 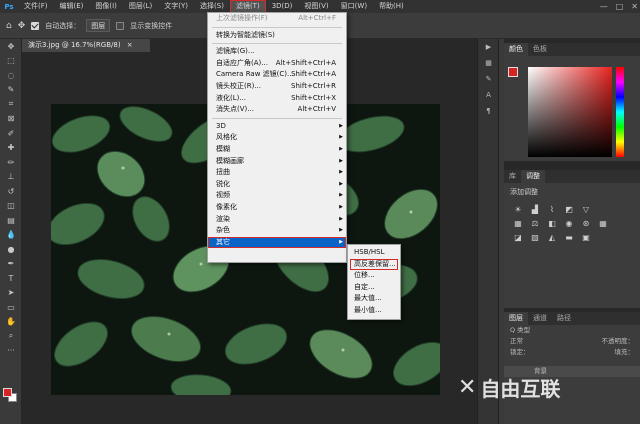 What do you see at coordinates (277, 127) in the screenshot?
I see `filter-menu-item: 3D ▶` at bounding box center [277, 127].